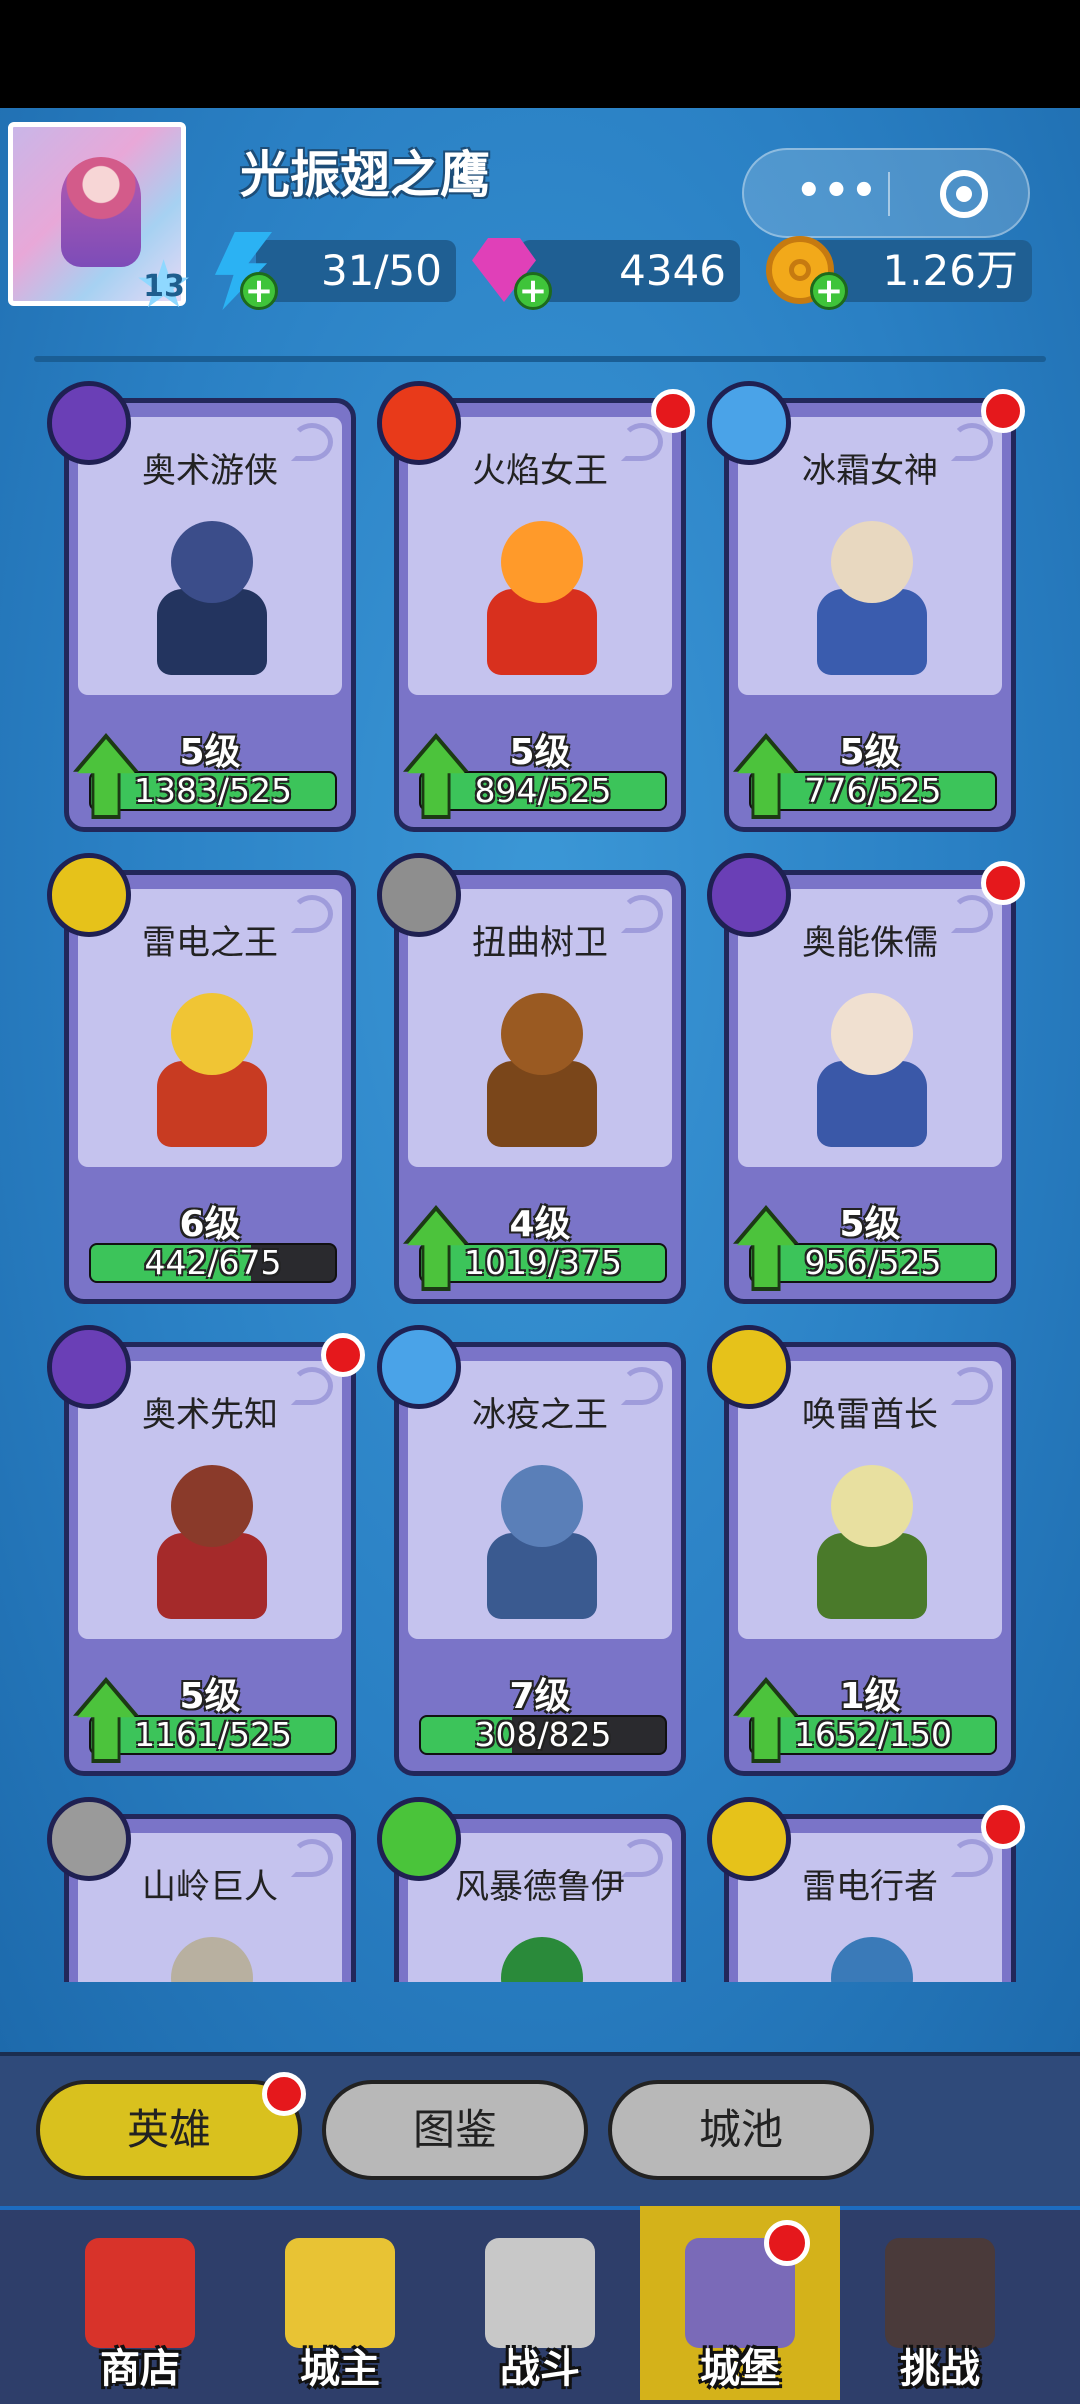 Image resolution: width=1080 pixels, height=2404 pixels. Describe the element at coordinates (940, 2369) in the screenshot. I see `tab-label: 挑战` at that location.